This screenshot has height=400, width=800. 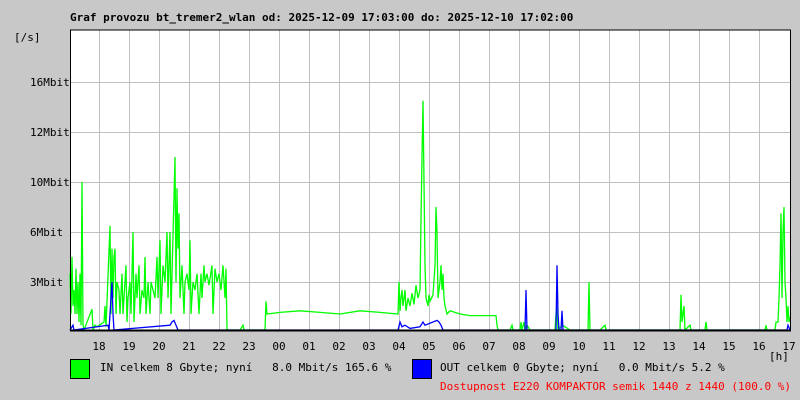 I want to click on in-legend-swatch, so click(x=80, y=369).